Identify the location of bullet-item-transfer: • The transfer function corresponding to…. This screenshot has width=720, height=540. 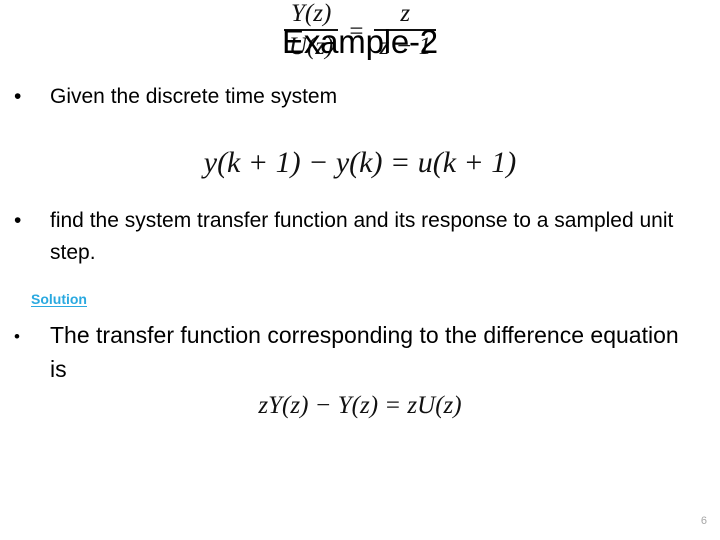
(354, 352).